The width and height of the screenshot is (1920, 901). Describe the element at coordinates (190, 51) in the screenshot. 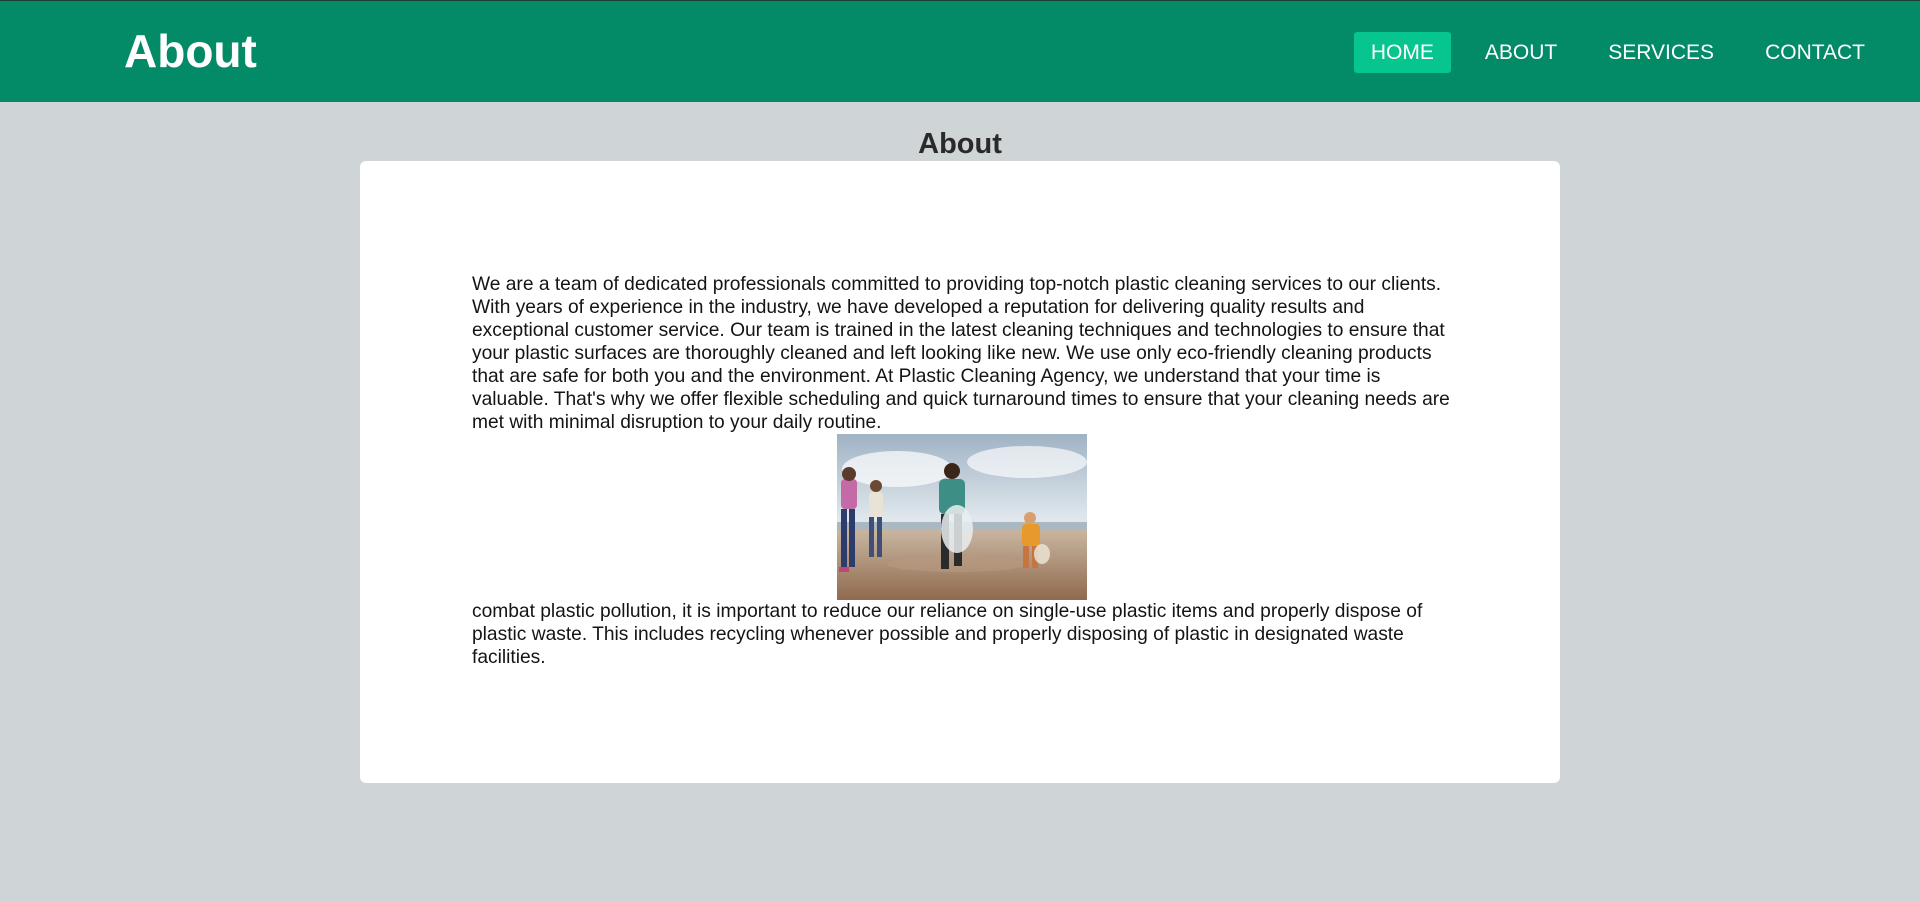

I see `site-title: About` at that location.